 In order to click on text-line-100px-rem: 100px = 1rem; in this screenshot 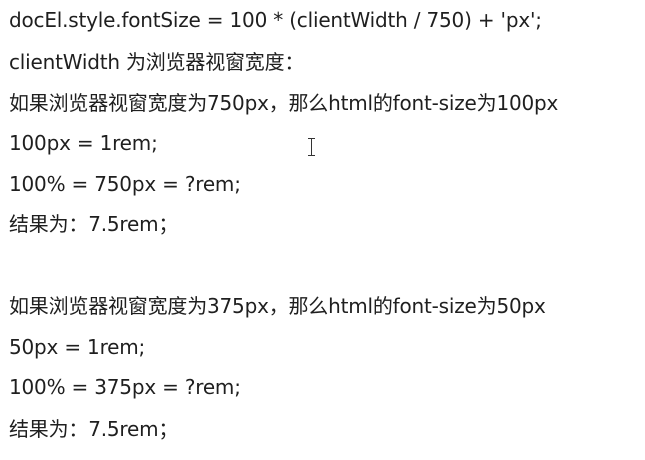, I will do `click(83, 143)`.